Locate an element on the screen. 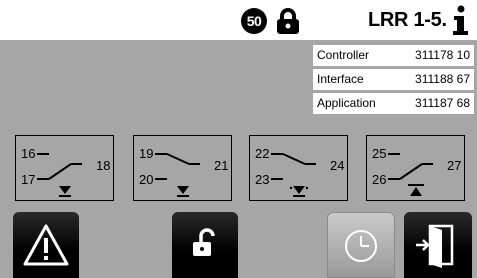 The image size is (477, 278). relay-tile-4: 25 26 27 is located at coordinates (415, 168).